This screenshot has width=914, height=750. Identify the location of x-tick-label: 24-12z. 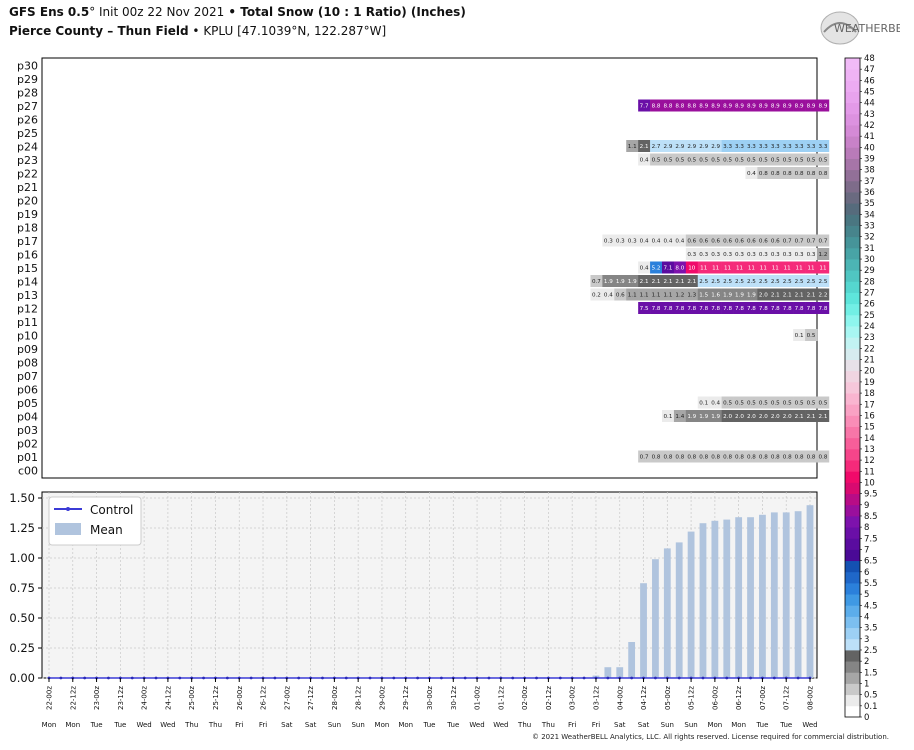
(168, 698).